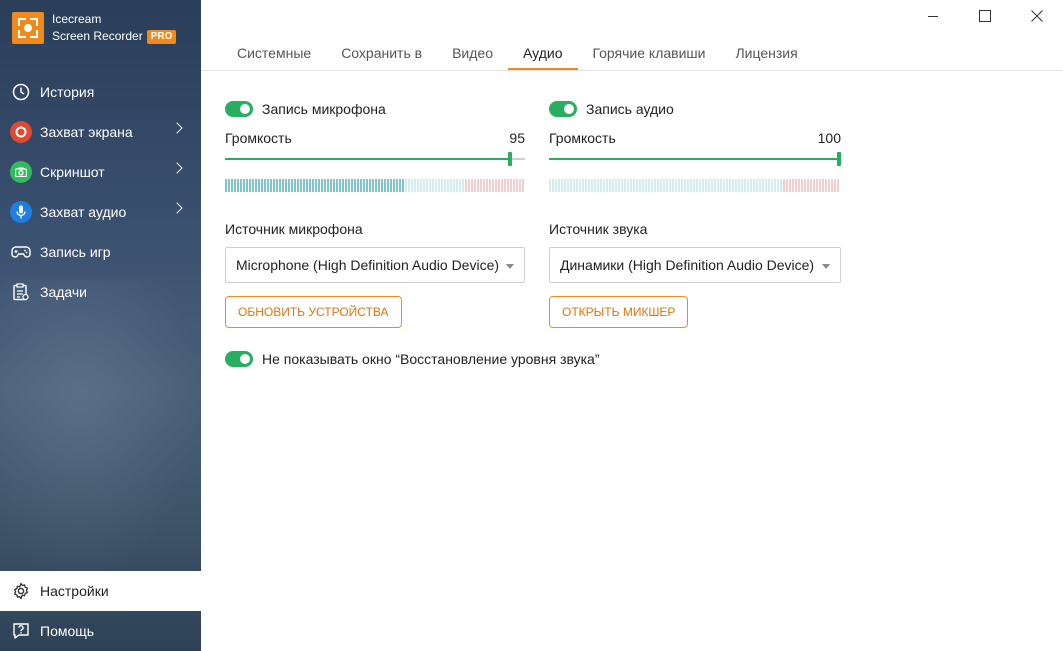 This screenshot has width=1063, height=651. I want to click on tab-audio: Аудио, so click(543, 54).